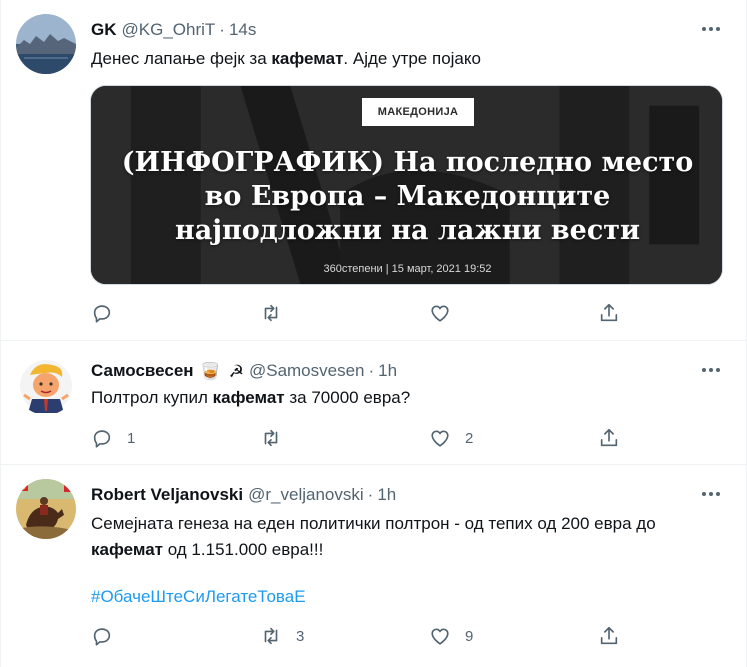  I want to click on hashtag-link: #ОбачеШтеСиЛегатеТоваЕ, so click(198, 597).